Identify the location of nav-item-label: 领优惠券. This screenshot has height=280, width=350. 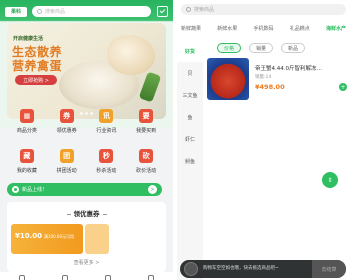
(66, 131).